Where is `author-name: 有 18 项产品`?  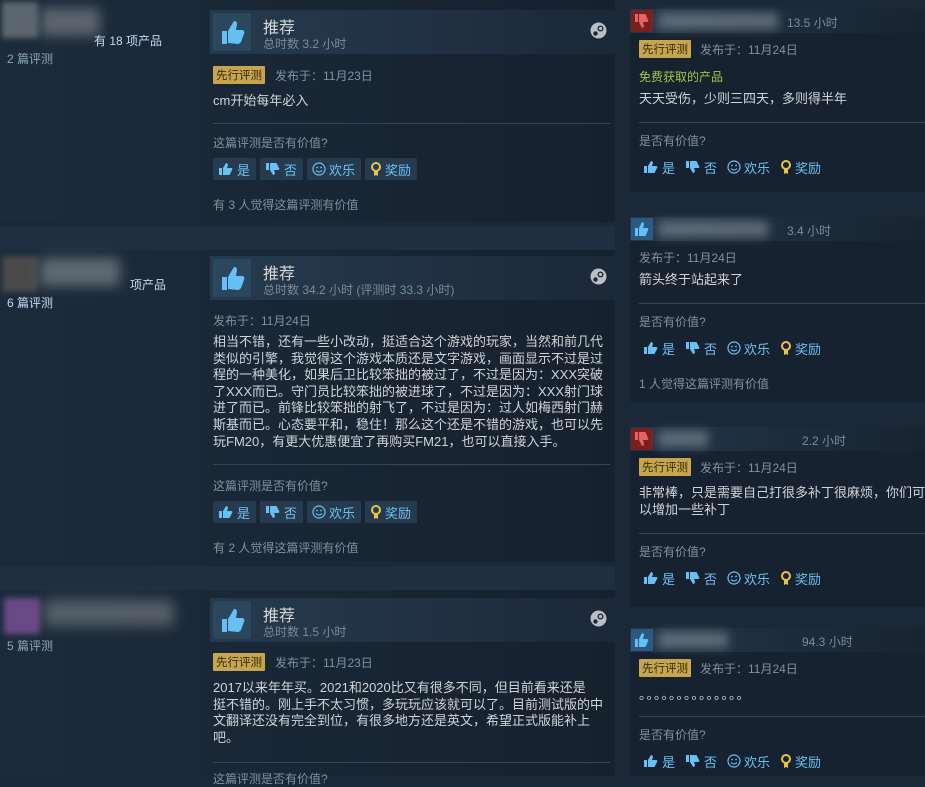 author-name: 有 18 项产品 is located at coordinates (128, 40).